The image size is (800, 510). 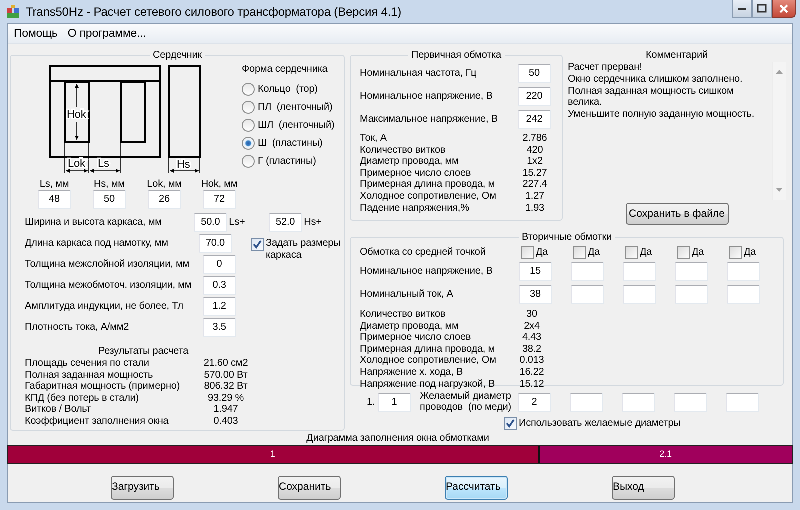 What do you see at coordinates (532, 384) in the screenshot?
I see `result-value: 15.12` at bounding box center [532, 384].